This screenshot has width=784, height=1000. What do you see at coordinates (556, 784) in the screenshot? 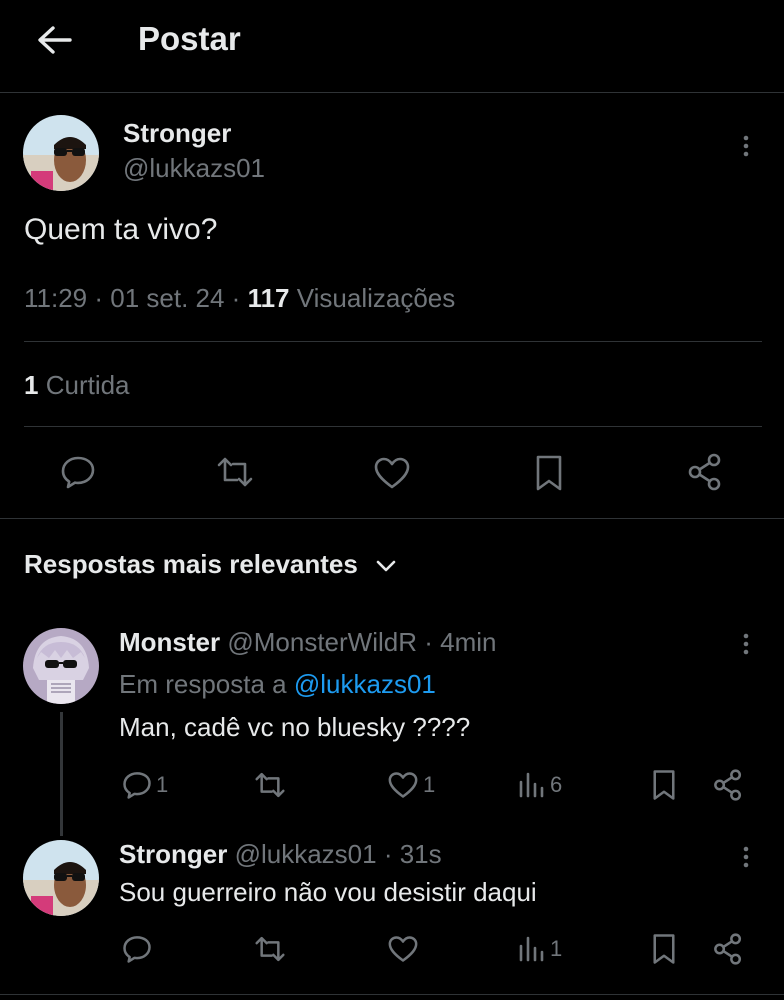
I see `view-count: 6` at bounding box center [556, 784].